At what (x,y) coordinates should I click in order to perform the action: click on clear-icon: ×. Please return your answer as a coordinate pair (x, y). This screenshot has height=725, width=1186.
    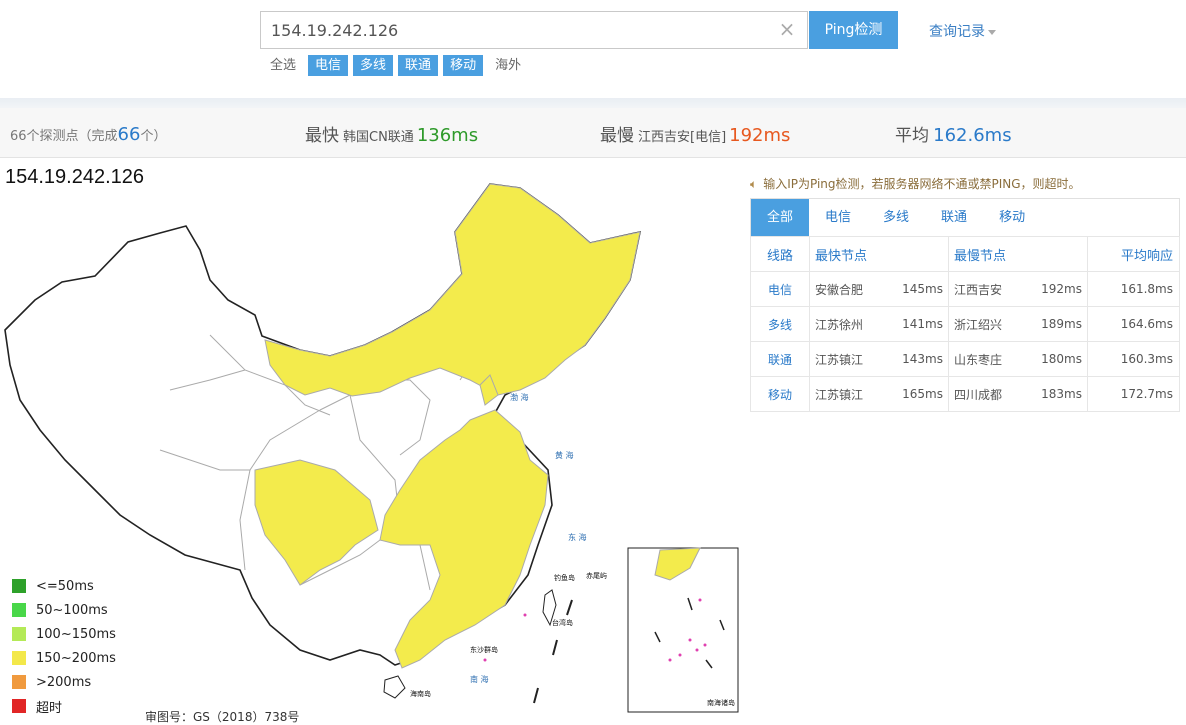
    Looking at the image, I should click on (787, 29).